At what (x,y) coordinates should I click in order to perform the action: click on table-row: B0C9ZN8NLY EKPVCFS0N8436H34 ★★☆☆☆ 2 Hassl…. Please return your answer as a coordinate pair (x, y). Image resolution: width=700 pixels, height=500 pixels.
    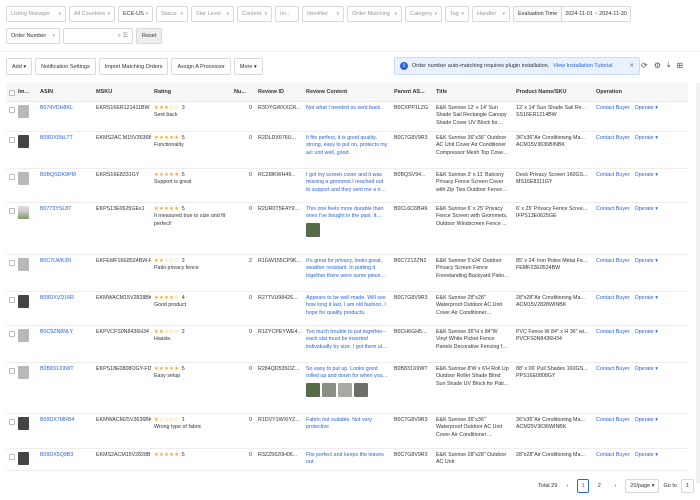
    Looking at the image, I should click on (347, 344).